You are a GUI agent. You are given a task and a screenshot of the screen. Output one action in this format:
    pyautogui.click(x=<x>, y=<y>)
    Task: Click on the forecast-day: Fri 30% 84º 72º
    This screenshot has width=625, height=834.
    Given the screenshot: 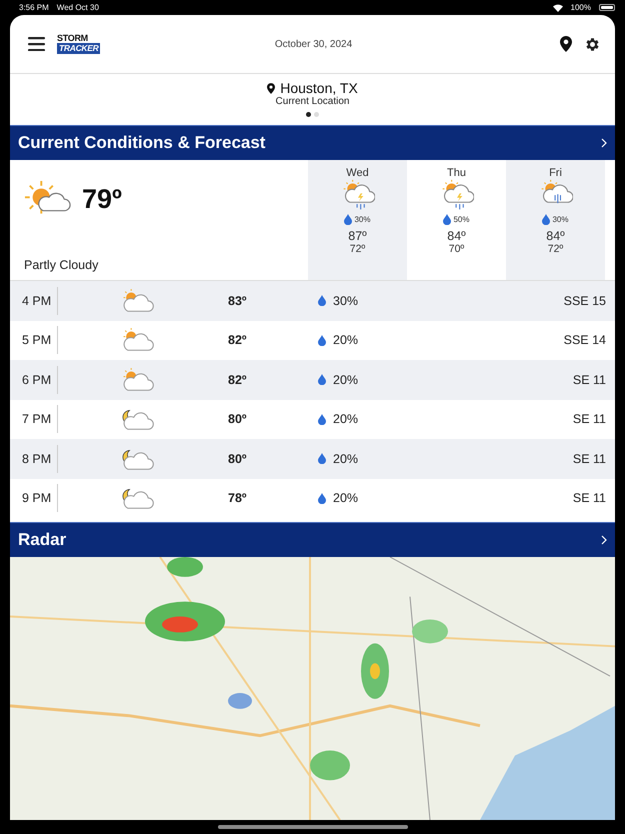 What is the action you would take?
    pyautogui.click(x=555, y=220)
    